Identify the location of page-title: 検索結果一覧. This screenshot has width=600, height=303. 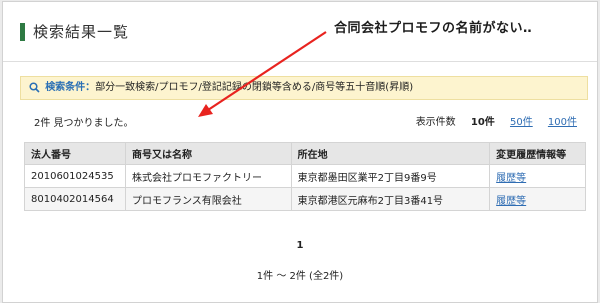
(81, 32).